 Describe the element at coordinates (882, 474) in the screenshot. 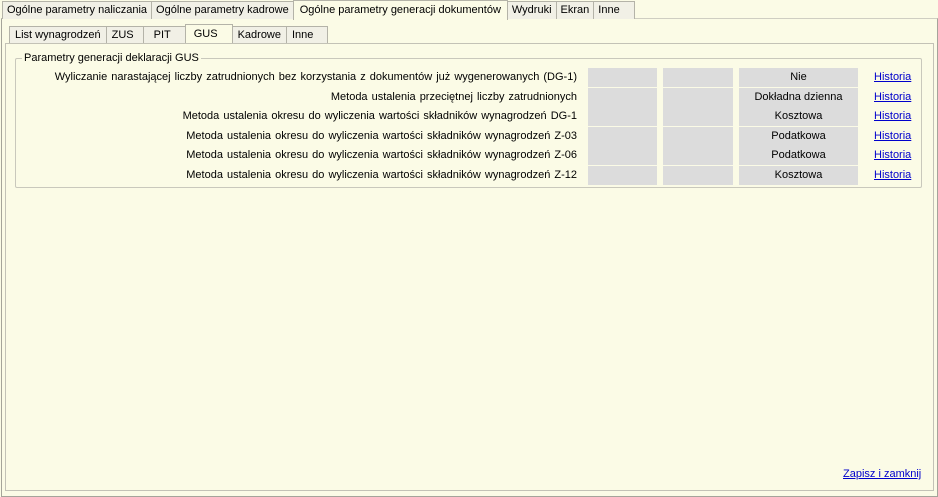

I see `save-and-close-link: Zapisz i zamknij` at that location.